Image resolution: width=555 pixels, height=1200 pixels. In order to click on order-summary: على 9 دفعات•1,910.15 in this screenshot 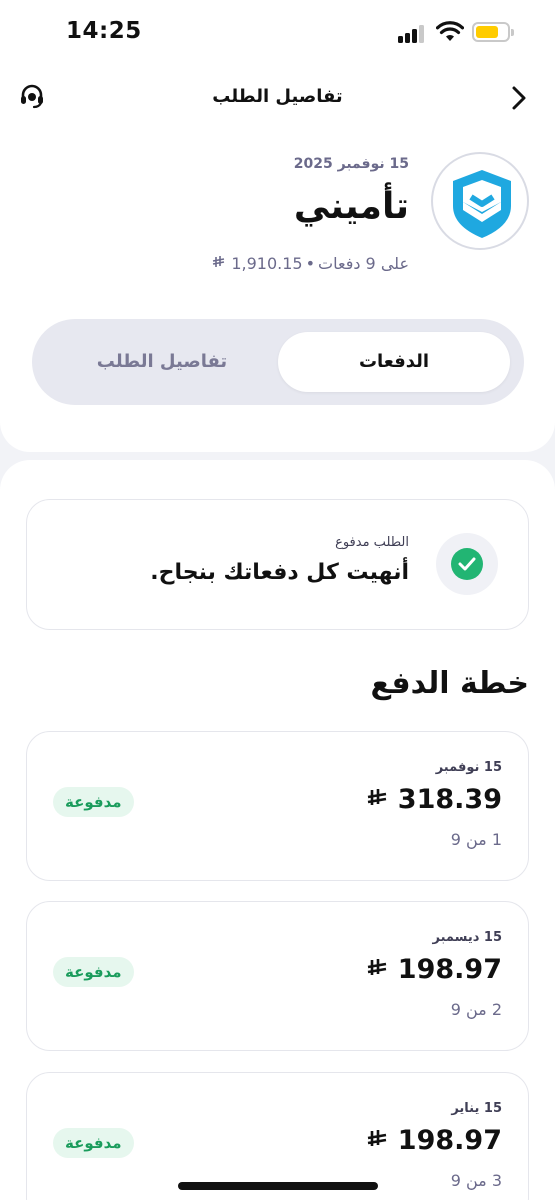, I will do `click(310, 263)`.